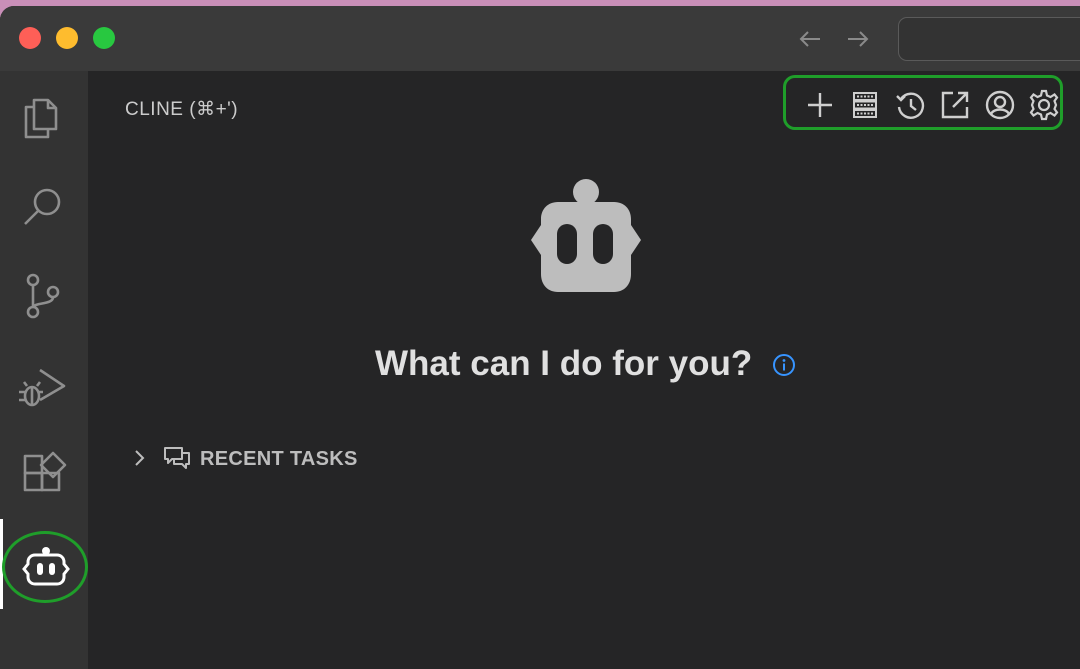 The width and height of the screenshot is (1080, 669). Describe the element at coordinates (43, 296) in the screenshot. I see `source-control-icon` at that location.